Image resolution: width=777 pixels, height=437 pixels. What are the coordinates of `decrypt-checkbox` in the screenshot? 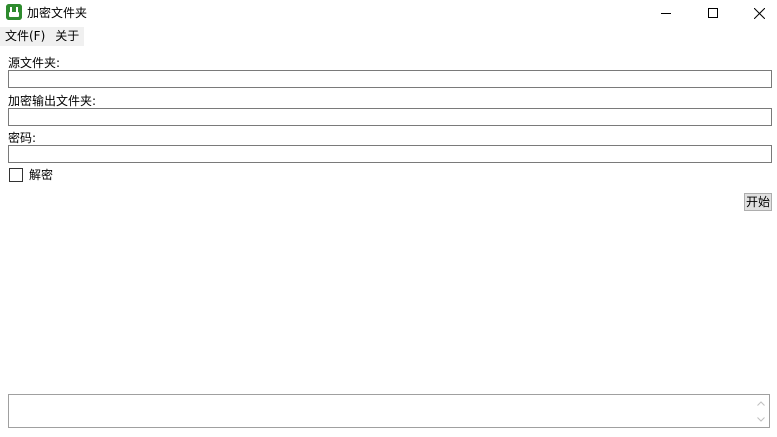 It's located at (16, 175).